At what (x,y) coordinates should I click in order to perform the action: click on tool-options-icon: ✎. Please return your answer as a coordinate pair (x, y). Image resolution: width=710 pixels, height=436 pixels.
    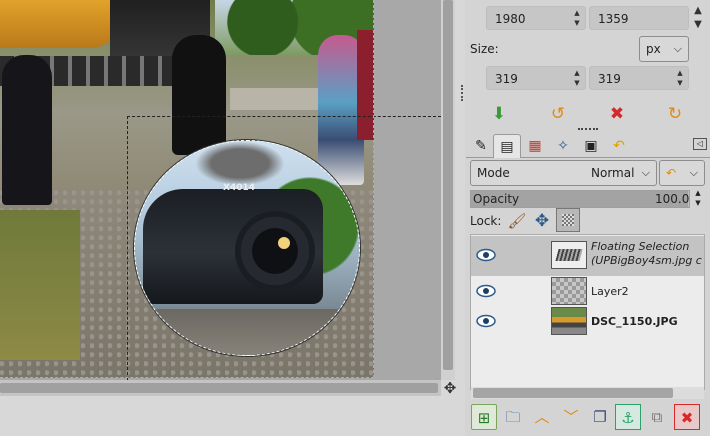
    Looking at the image, I should click on (481, 146).